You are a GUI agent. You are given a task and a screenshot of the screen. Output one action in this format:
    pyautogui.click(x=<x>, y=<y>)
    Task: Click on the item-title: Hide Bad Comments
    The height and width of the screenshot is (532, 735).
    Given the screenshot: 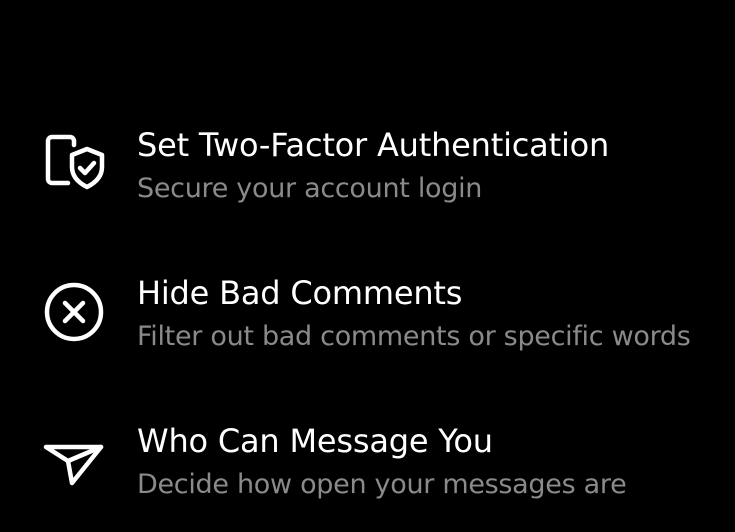 What is the action you would take?
    pyautogui.click(x=300, y=293)
    